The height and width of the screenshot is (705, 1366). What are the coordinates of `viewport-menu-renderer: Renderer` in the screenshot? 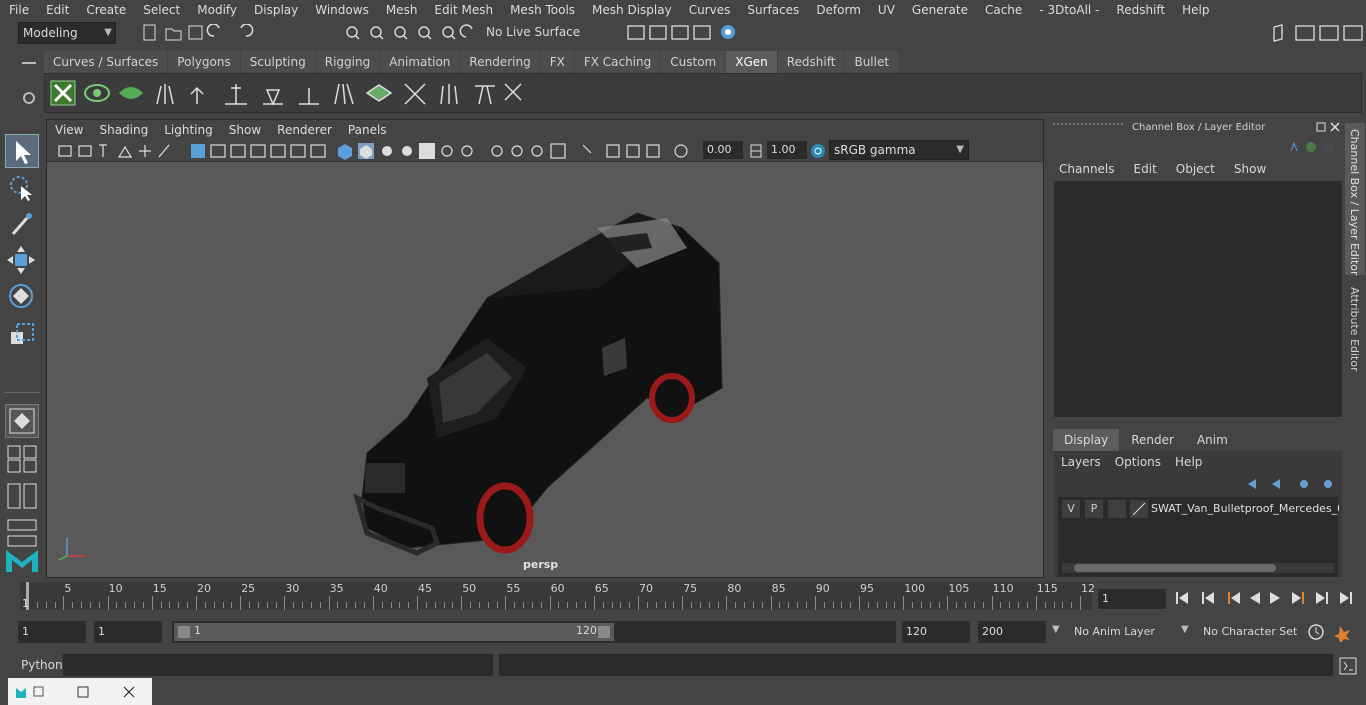 It's located at (304, 130).